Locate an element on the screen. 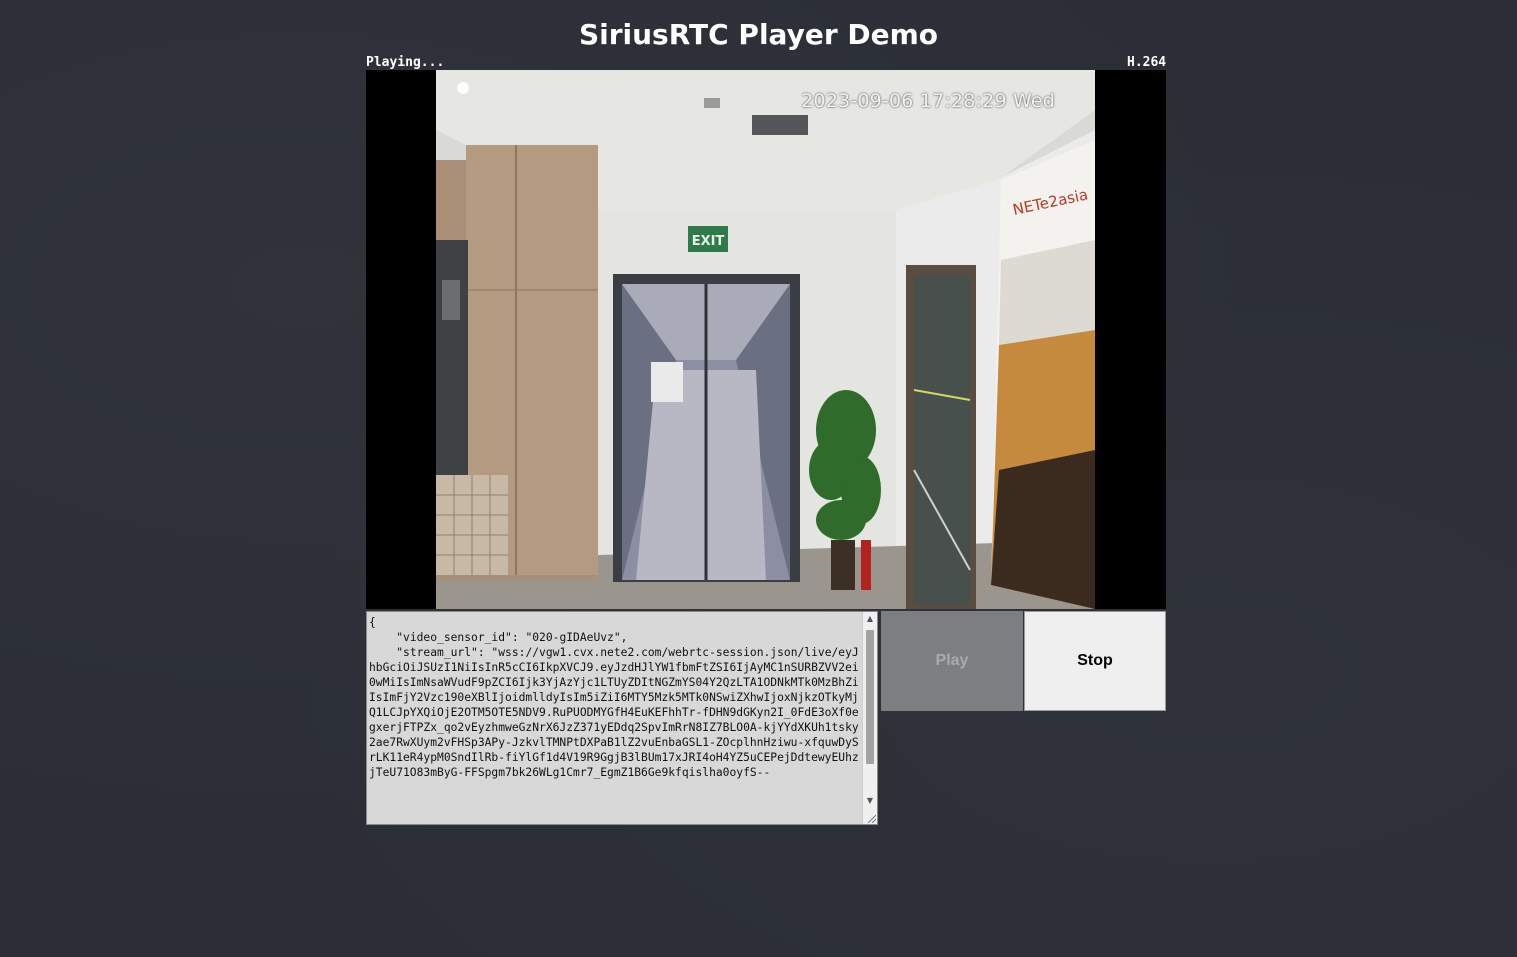 This screenshot has height=957, width=1517. scroll-up-icon: ▲ is located at coordinates (870, 619).